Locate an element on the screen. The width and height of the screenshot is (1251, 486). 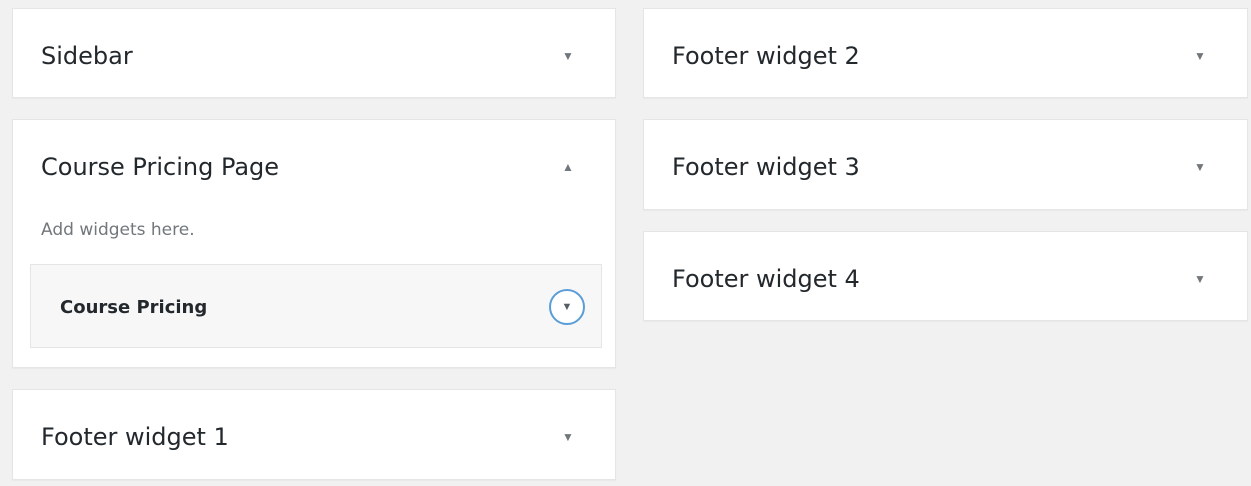
widget-area-footer-widget-1: Footer widget 1 ▼ is located at coordinates (314, 434).